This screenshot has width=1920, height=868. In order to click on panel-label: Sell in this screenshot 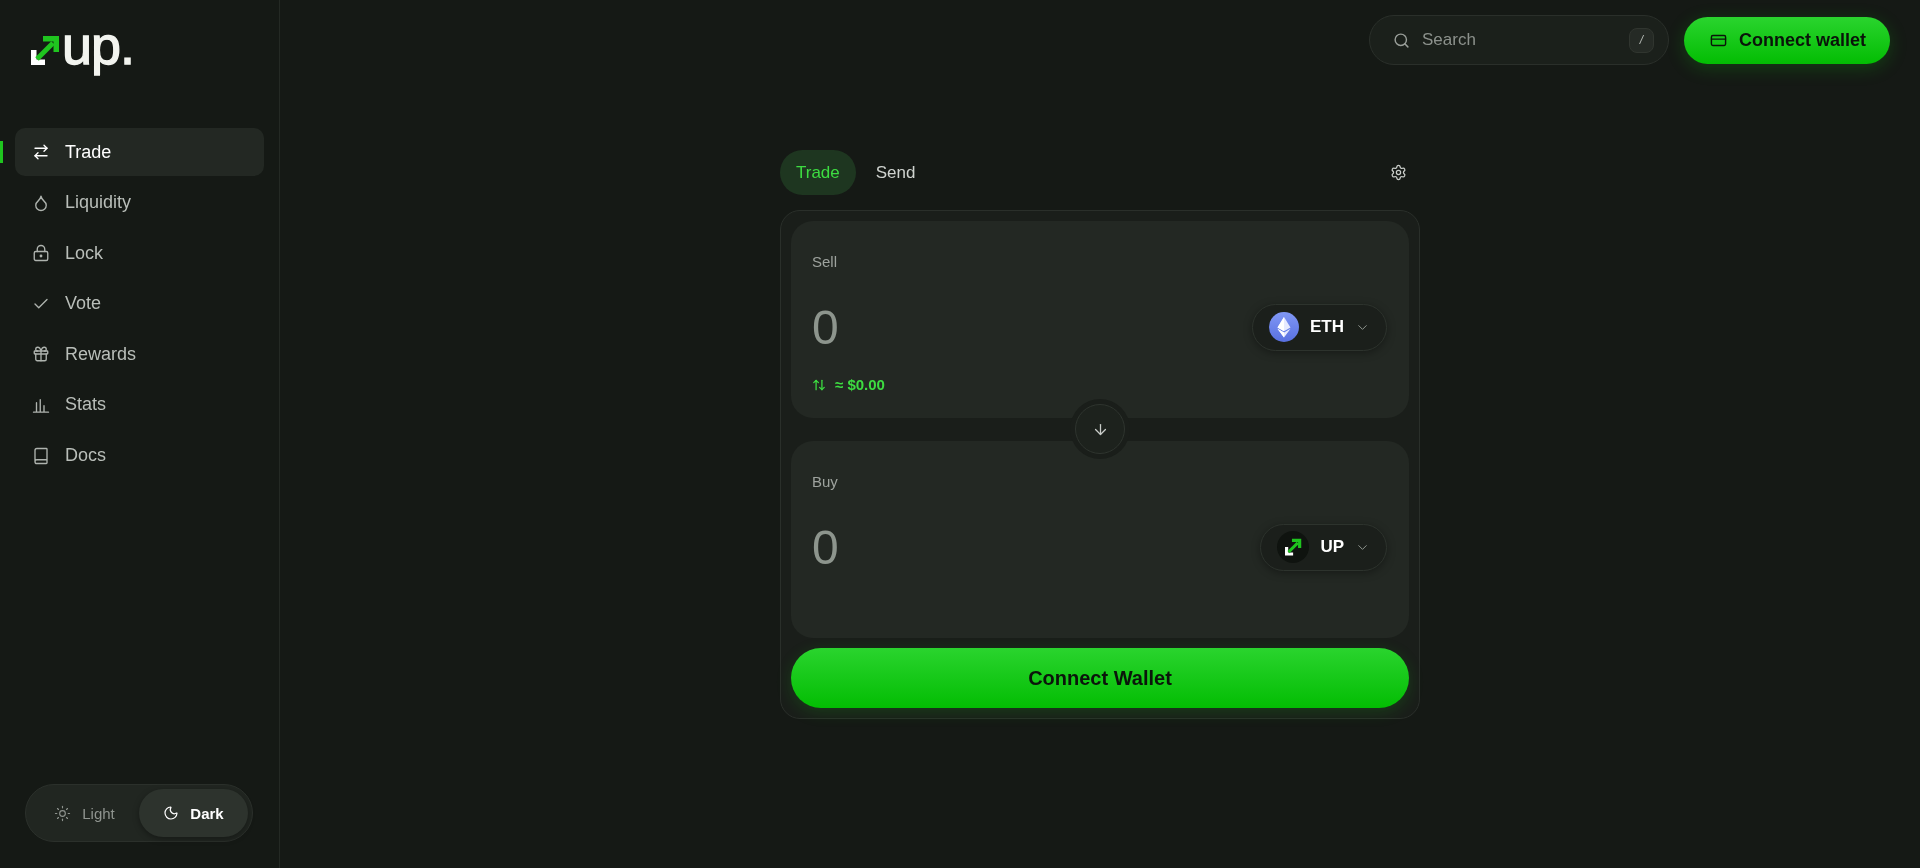, I will do `click(824, 262)`.